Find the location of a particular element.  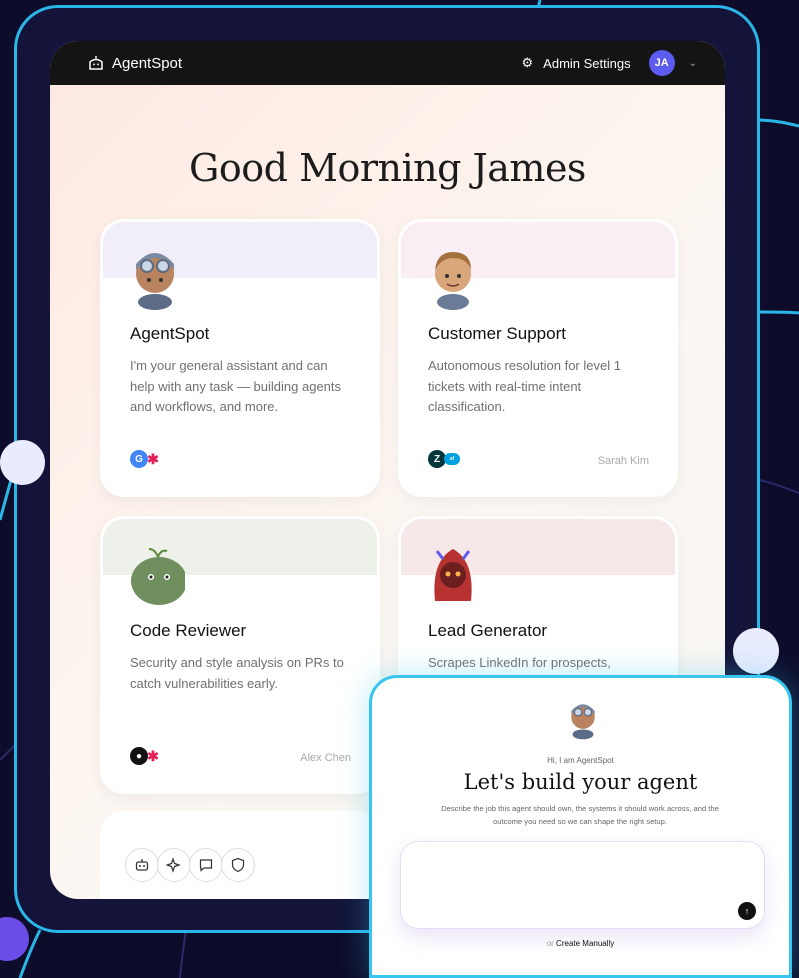

agentspot-logo-icon is located at coordinates (96, 63).